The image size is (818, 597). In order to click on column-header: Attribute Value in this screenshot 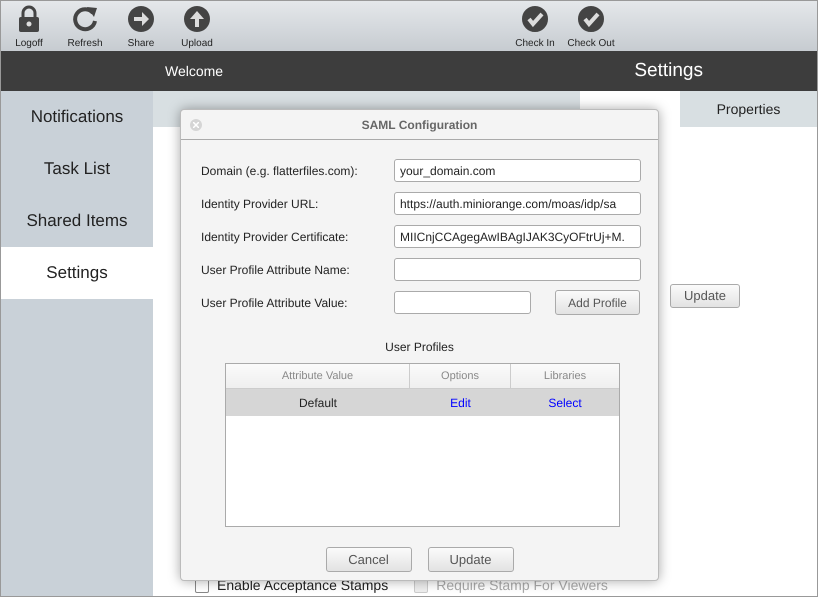, I will do `click(318, 376)`.